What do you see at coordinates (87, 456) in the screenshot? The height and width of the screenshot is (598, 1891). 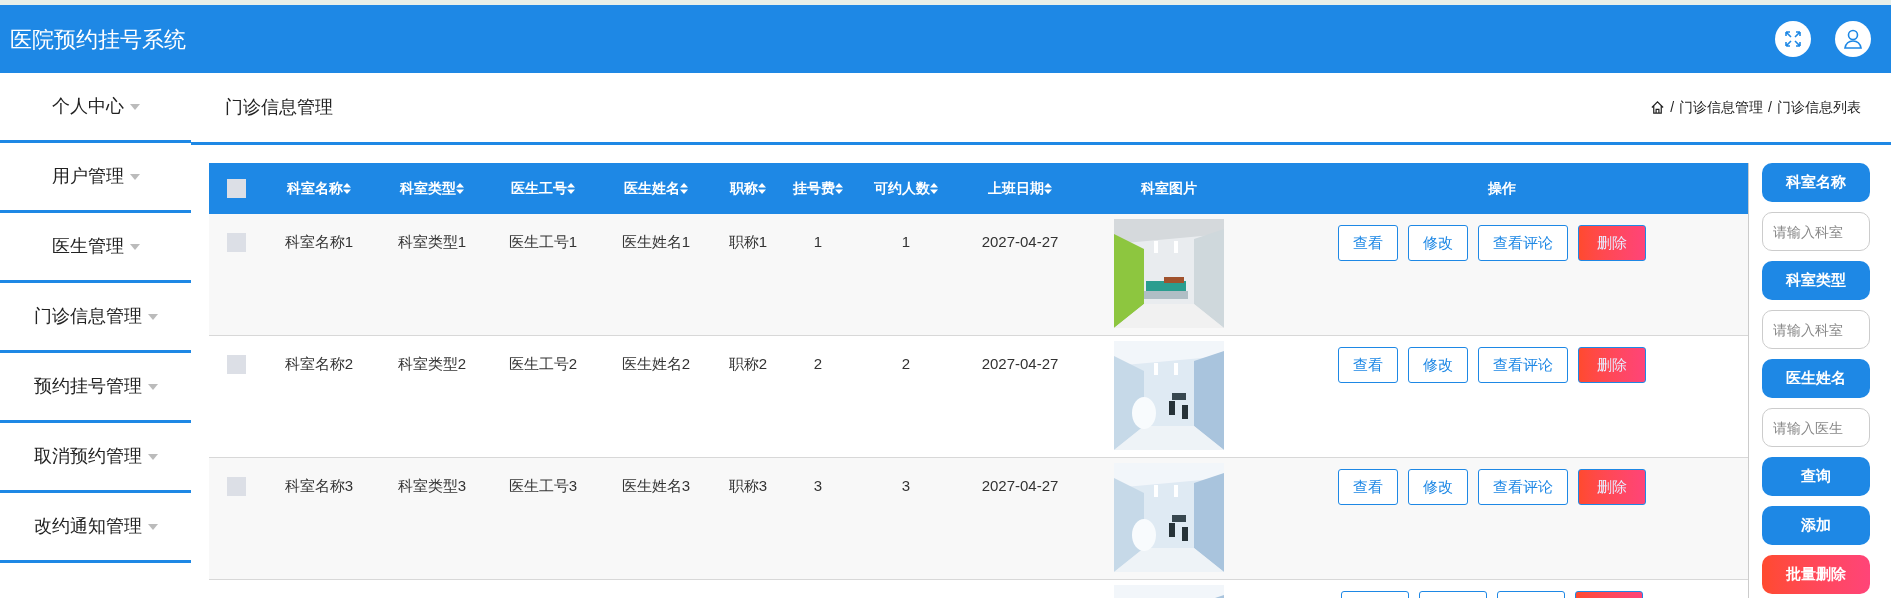 I see `sidebar-item: 取消预约管理` at bounding box center [87, 456].